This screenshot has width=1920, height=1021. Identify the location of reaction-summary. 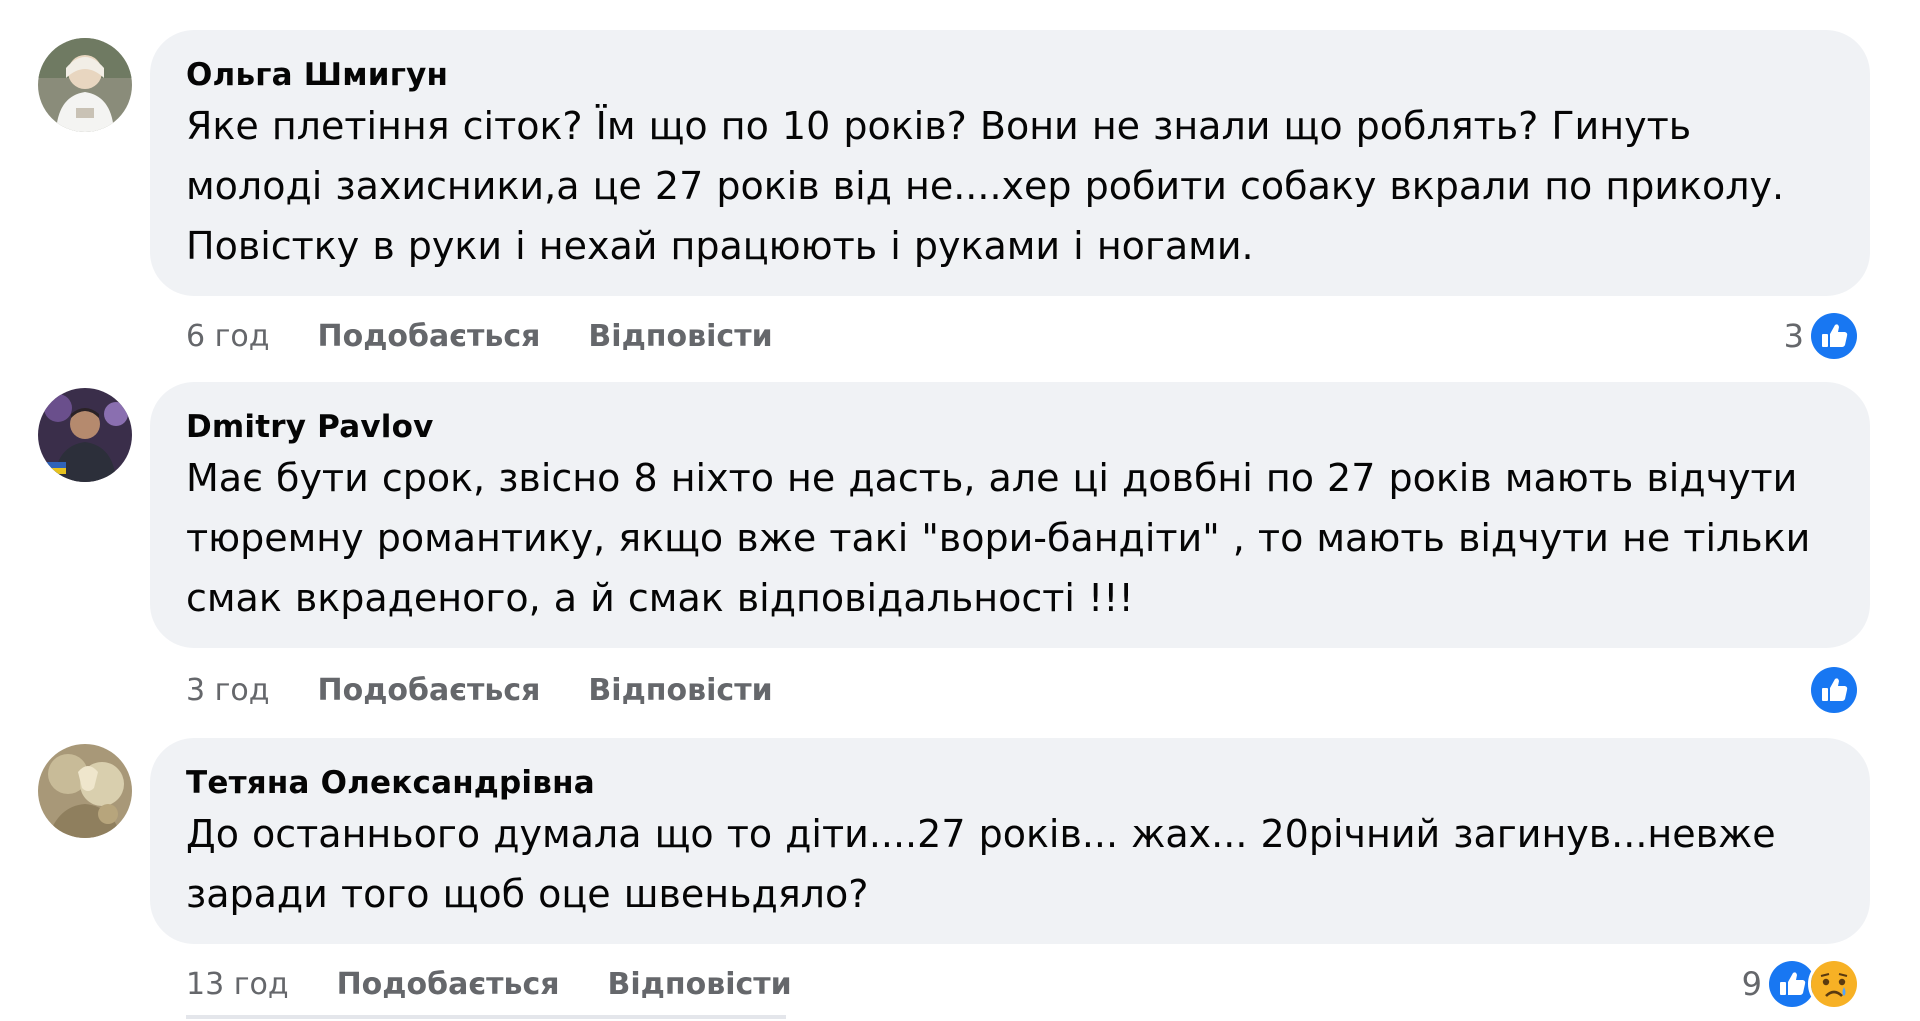
(1832, 690).